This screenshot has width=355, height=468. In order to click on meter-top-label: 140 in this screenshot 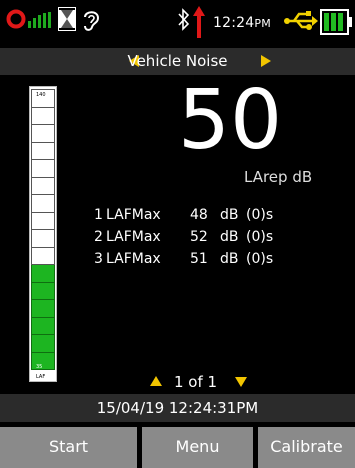, I will do `click(41, 95)`.